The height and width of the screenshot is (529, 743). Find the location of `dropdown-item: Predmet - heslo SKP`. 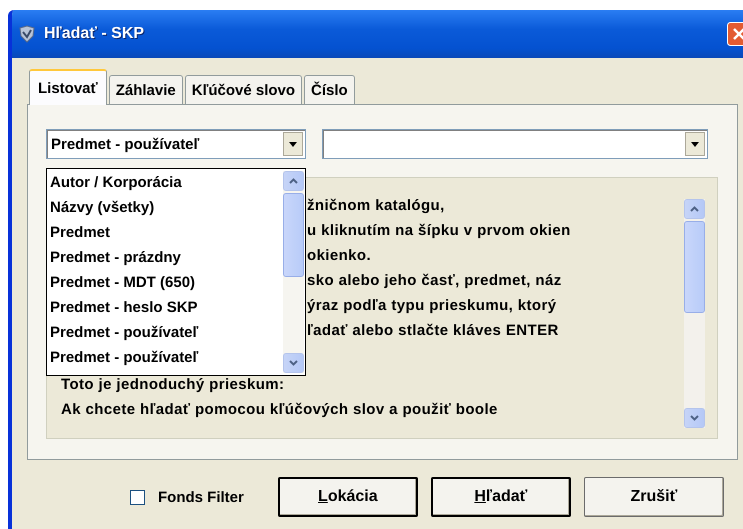

dropdown-item: Predmet - heslo SKP is located at coordinates (166, 307).